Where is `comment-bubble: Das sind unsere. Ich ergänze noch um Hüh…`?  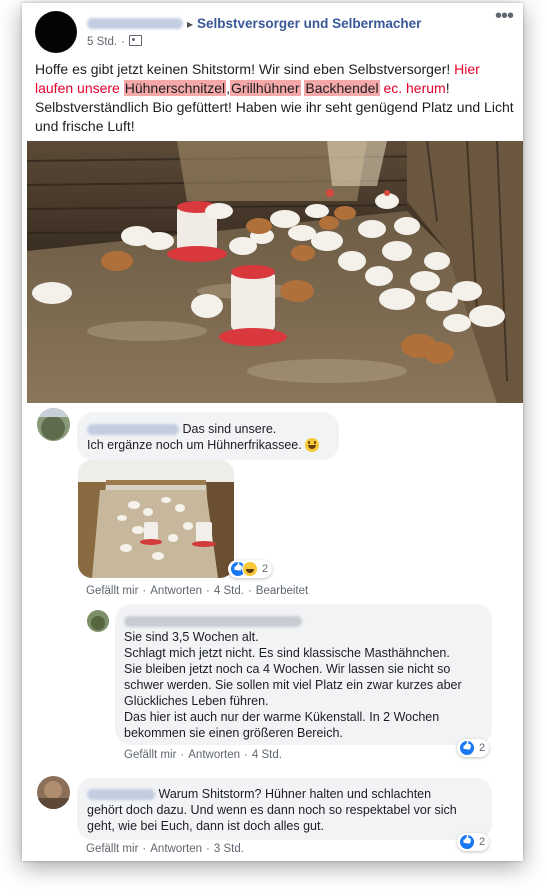 comment-bubble: Das sind unsere. Ich ergänze noch um Hüh… is located at coordinates (208, 436).